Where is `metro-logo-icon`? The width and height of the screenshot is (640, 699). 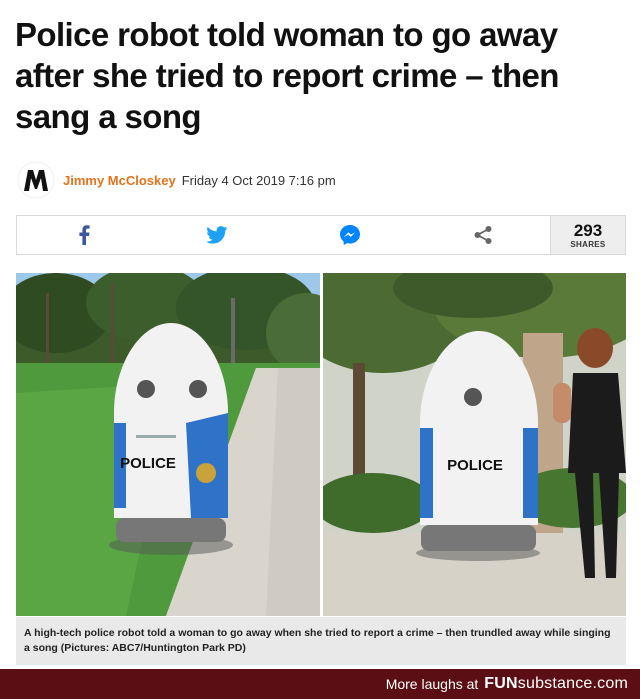
metro-logo-icon is located at coordinates (36, 180).